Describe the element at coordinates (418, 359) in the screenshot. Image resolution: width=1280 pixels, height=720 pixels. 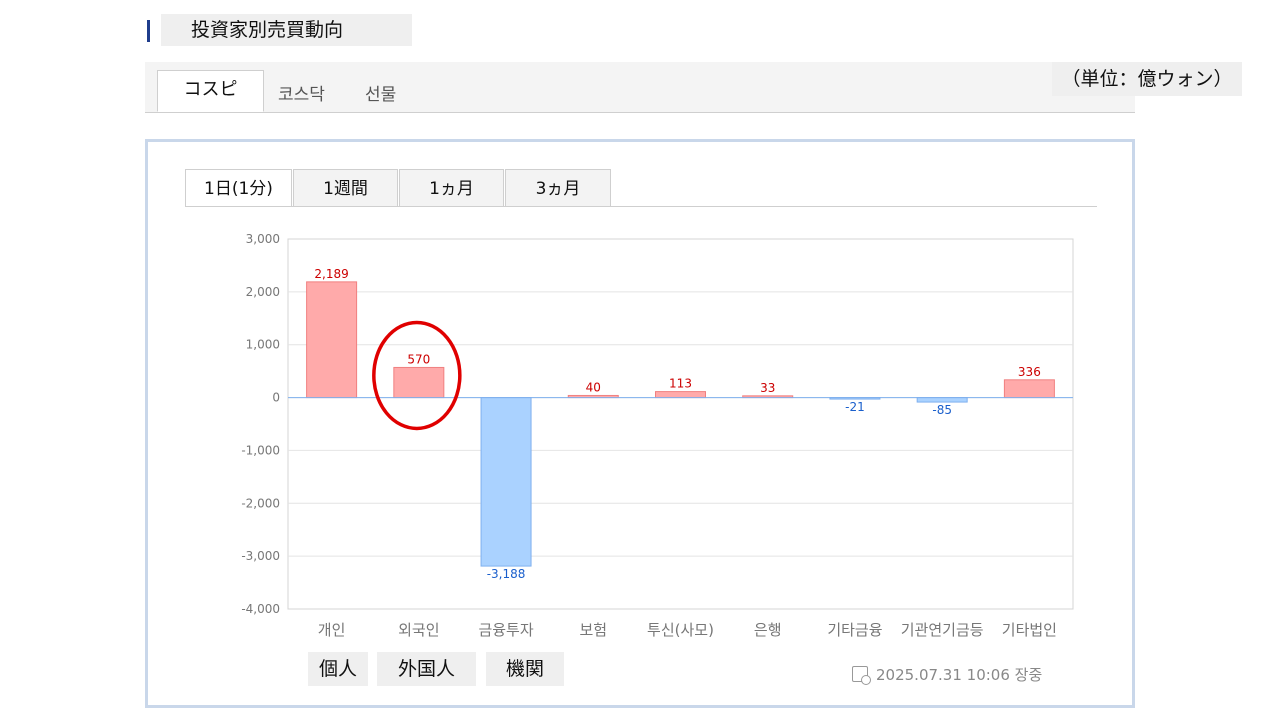
I see `data-label: 570` at that location.